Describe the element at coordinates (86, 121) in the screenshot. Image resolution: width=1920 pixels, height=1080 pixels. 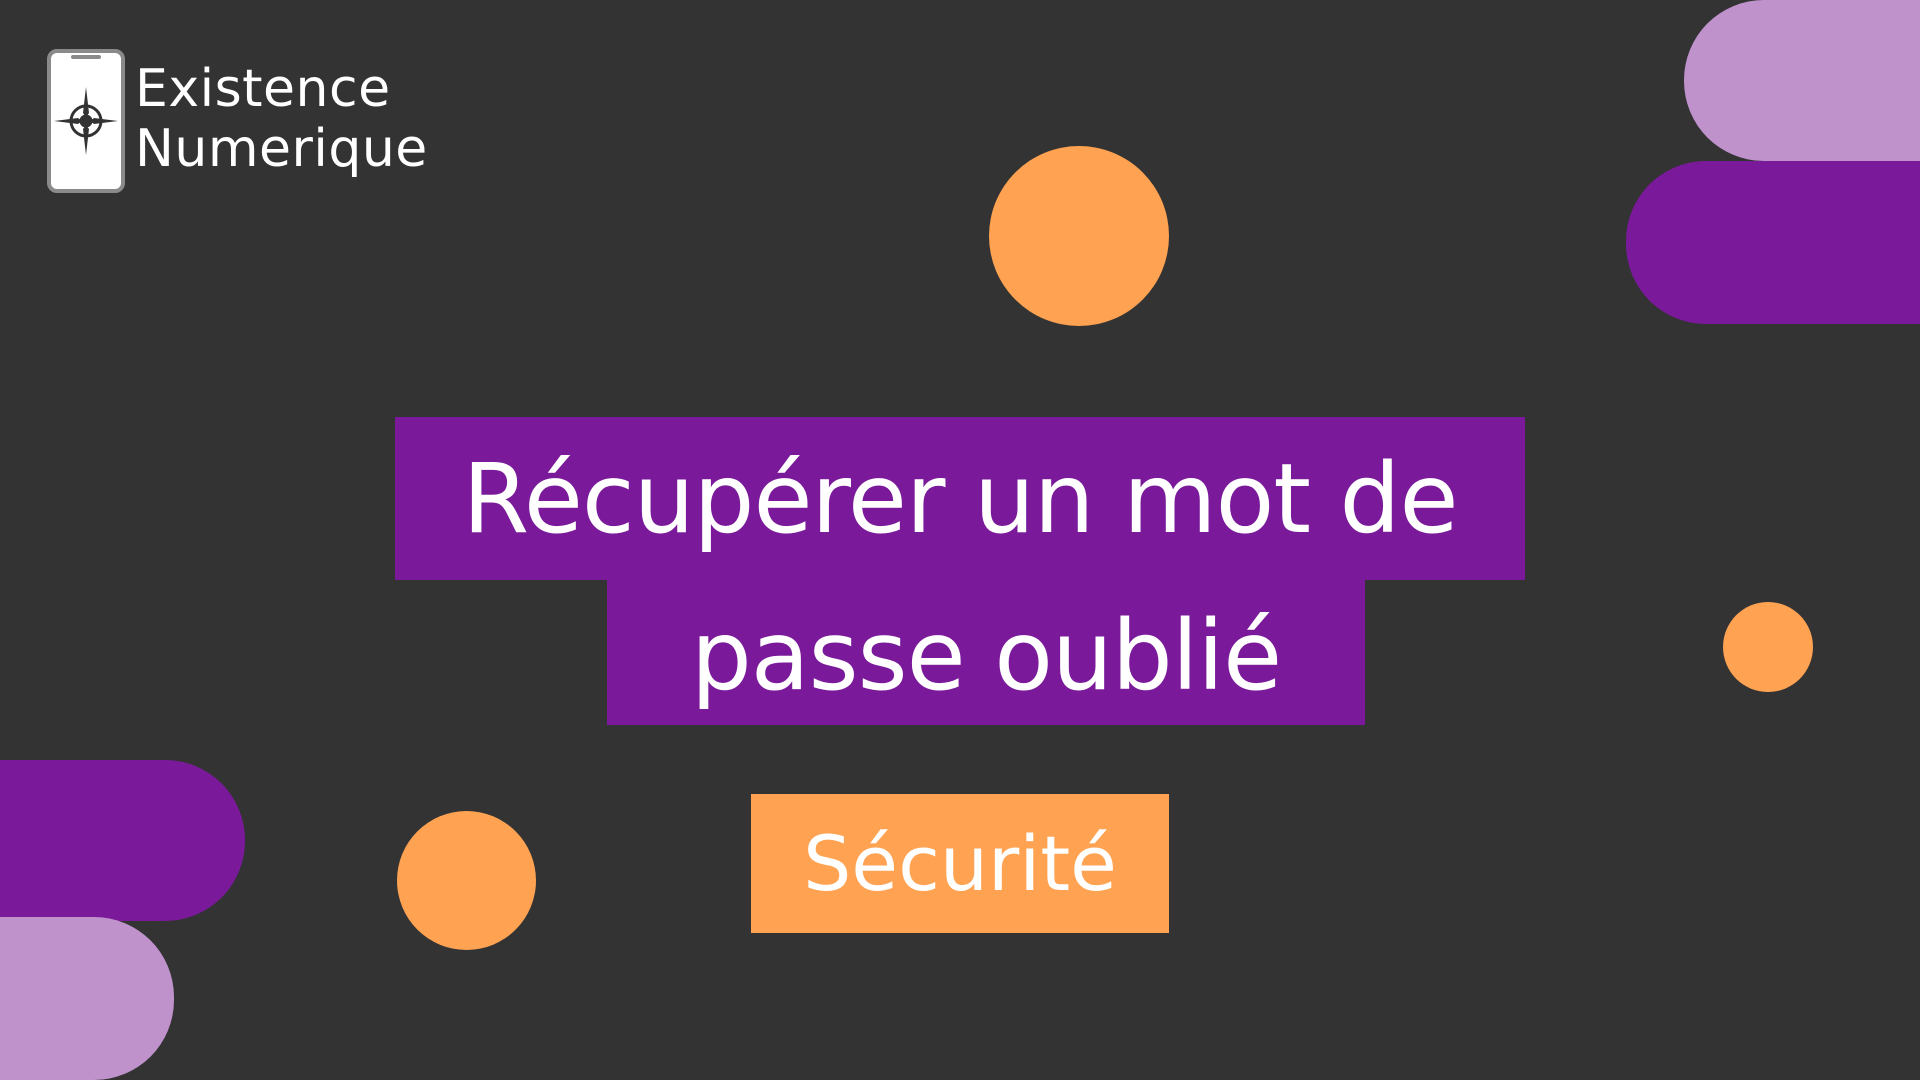
I see `phone-compass-icon` at that location.